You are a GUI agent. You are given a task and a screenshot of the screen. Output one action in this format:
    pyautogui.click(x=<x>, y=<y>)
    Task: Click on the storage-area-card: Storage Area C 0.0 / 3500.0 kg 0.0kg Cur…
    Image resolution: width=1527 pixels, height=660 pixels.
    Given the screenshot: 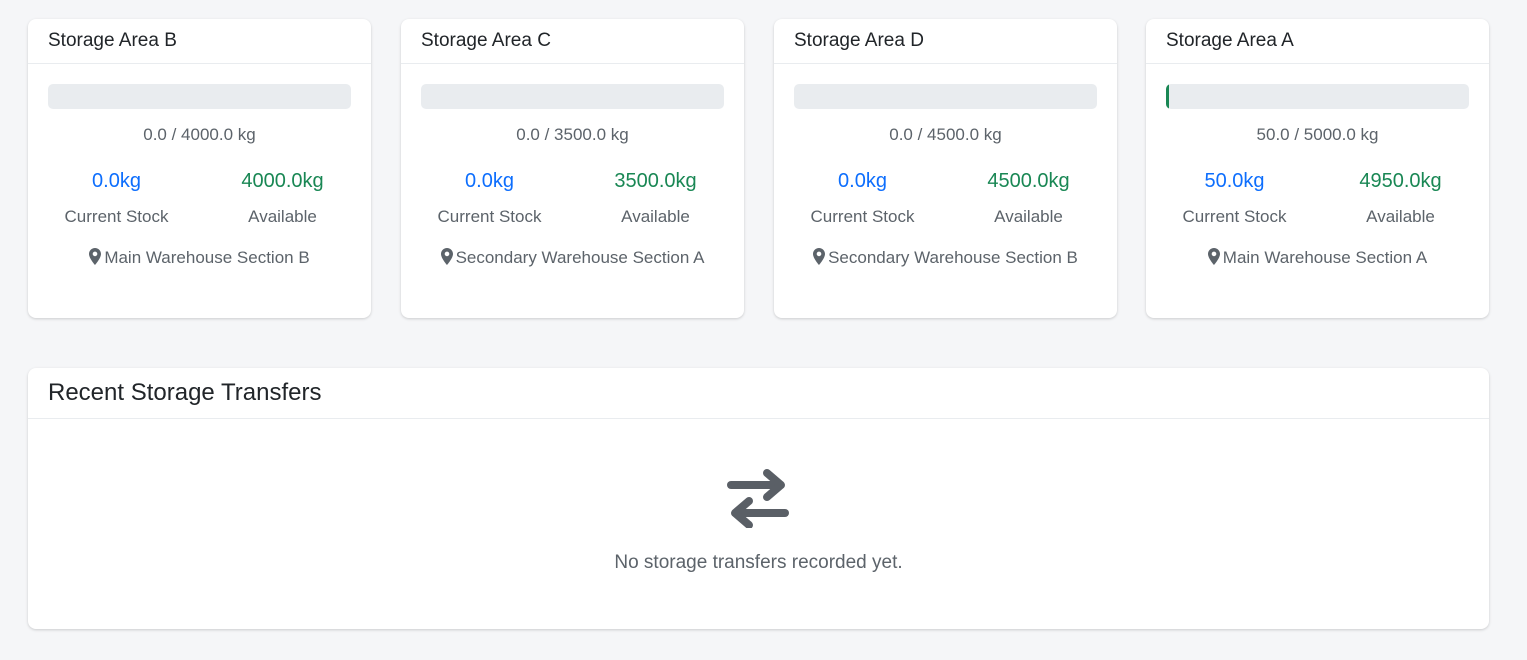 What is the action you would take?
    pyautogui.click(x=572, y=168)
    